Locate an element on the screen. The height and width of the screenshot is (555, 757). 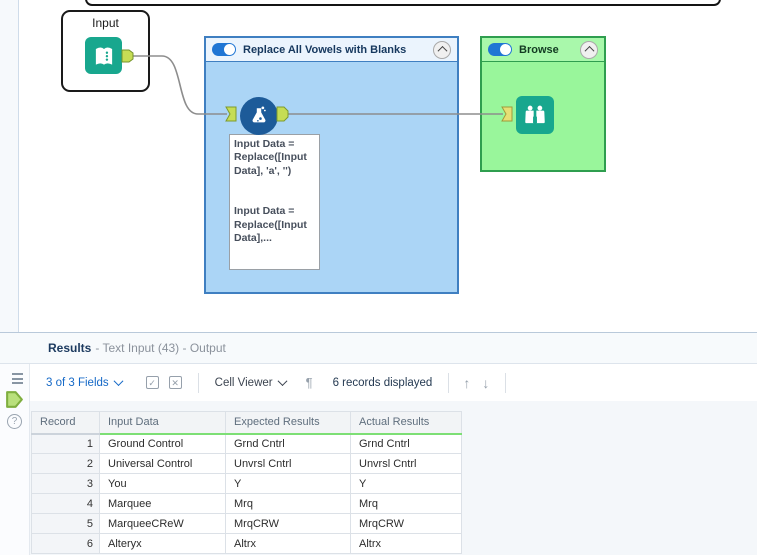
show-whitespace-icon: ¶ is located at coordinates (309, 382).